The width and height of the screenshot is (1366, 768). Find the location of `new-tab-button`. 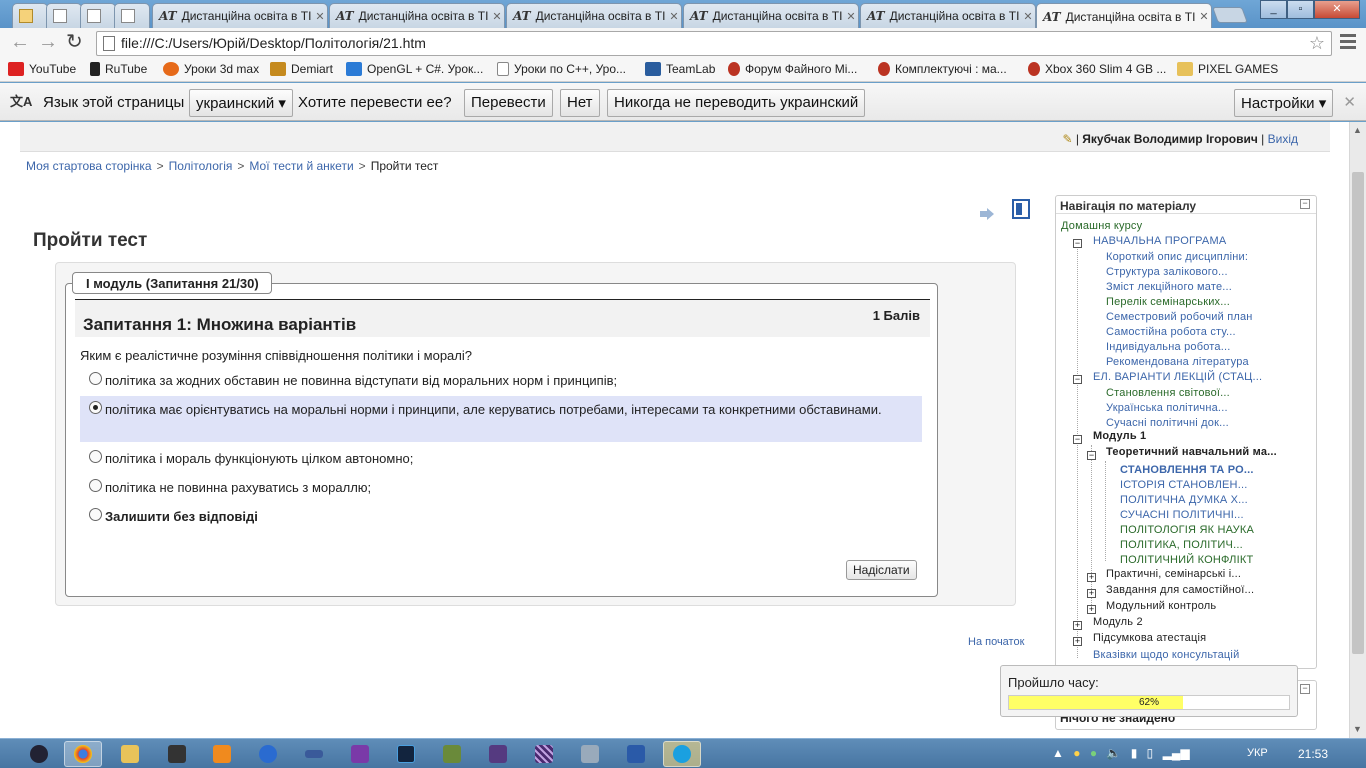

new-tab-button is located at coordinates (1230, 15).